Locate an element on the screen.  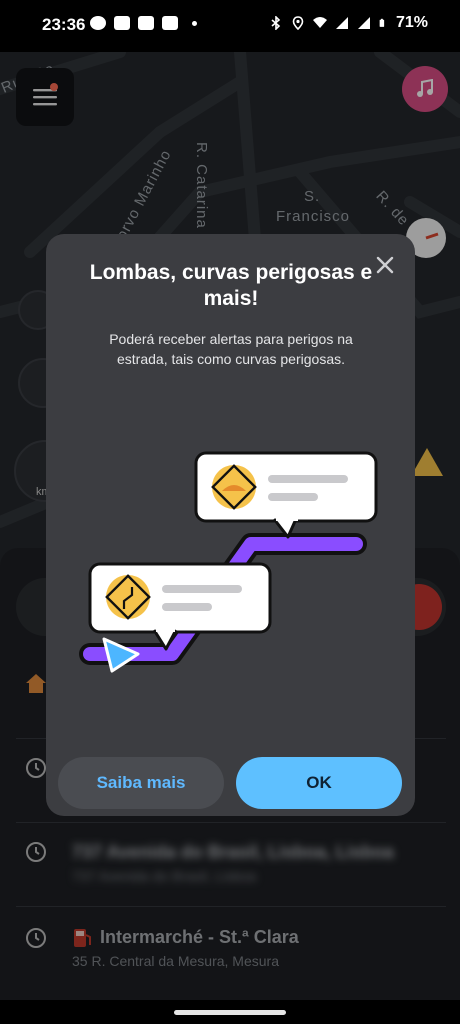
system-icons: 71% is located at coordinates (348, 23).